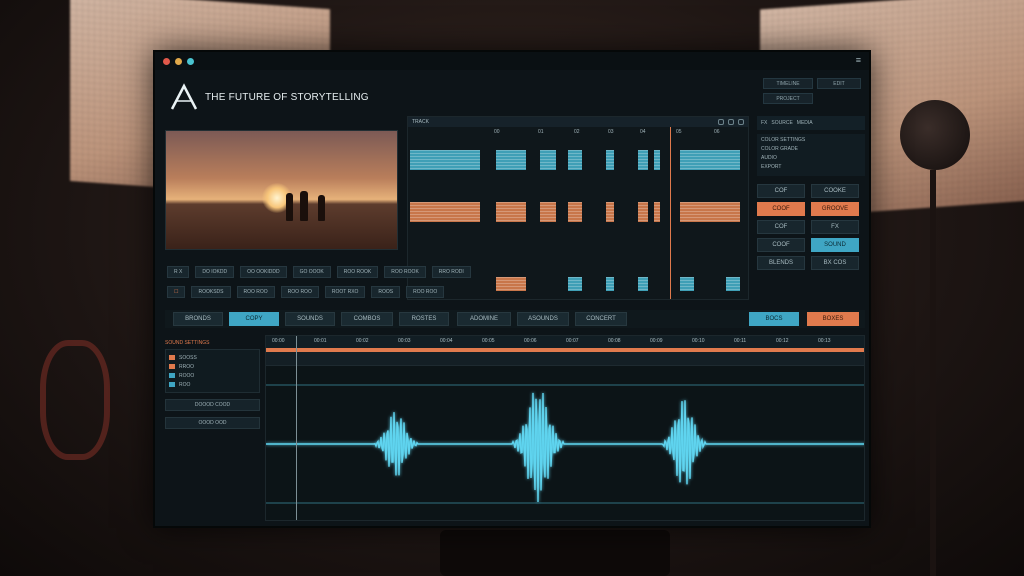 The image size is (1024, 576). What do you see at coordinates (835, 263) in the screenshot?
I see `effect-button: BX COS` at bounding box center [835, 263].